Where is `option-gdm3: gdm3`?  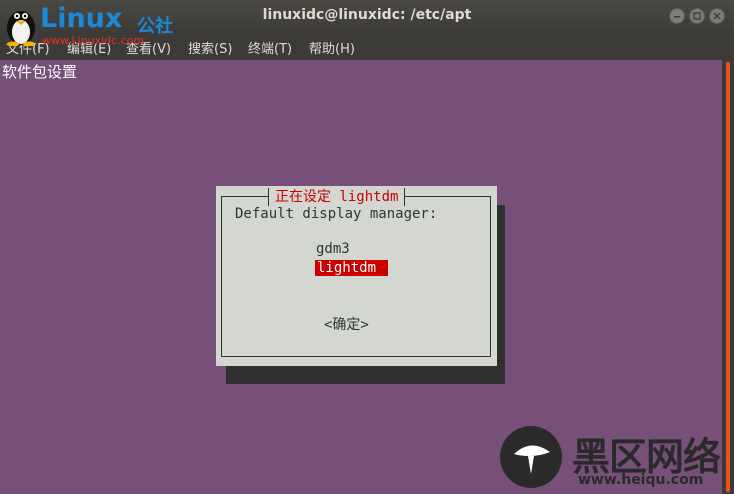 option-gdm3: gdm3 is located at coordinates (333, 249).